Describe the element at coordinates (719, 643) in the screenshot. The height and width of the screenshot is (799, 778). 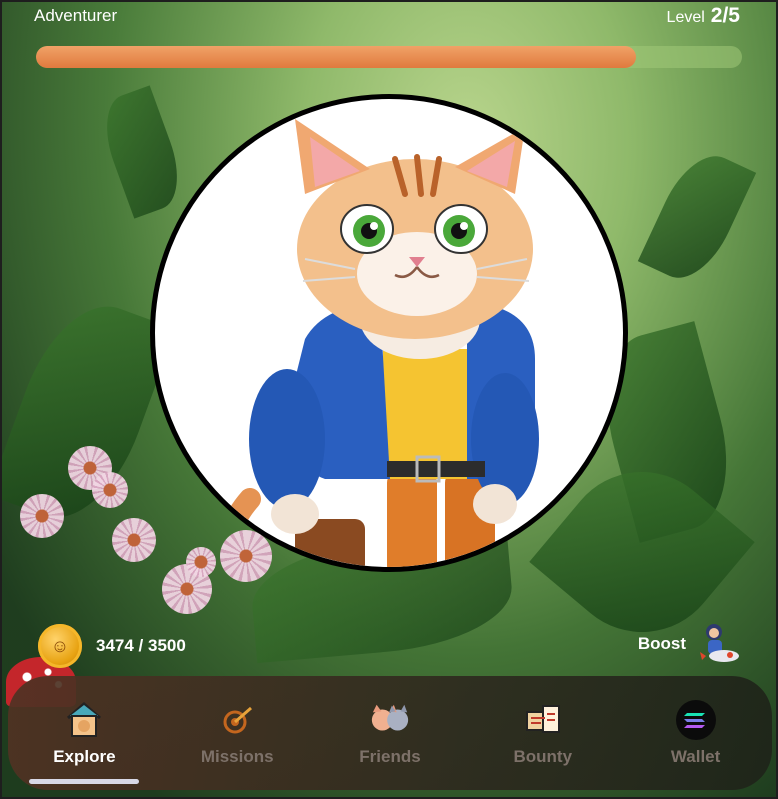
I see `astronaut-rocket-icon` at that location.